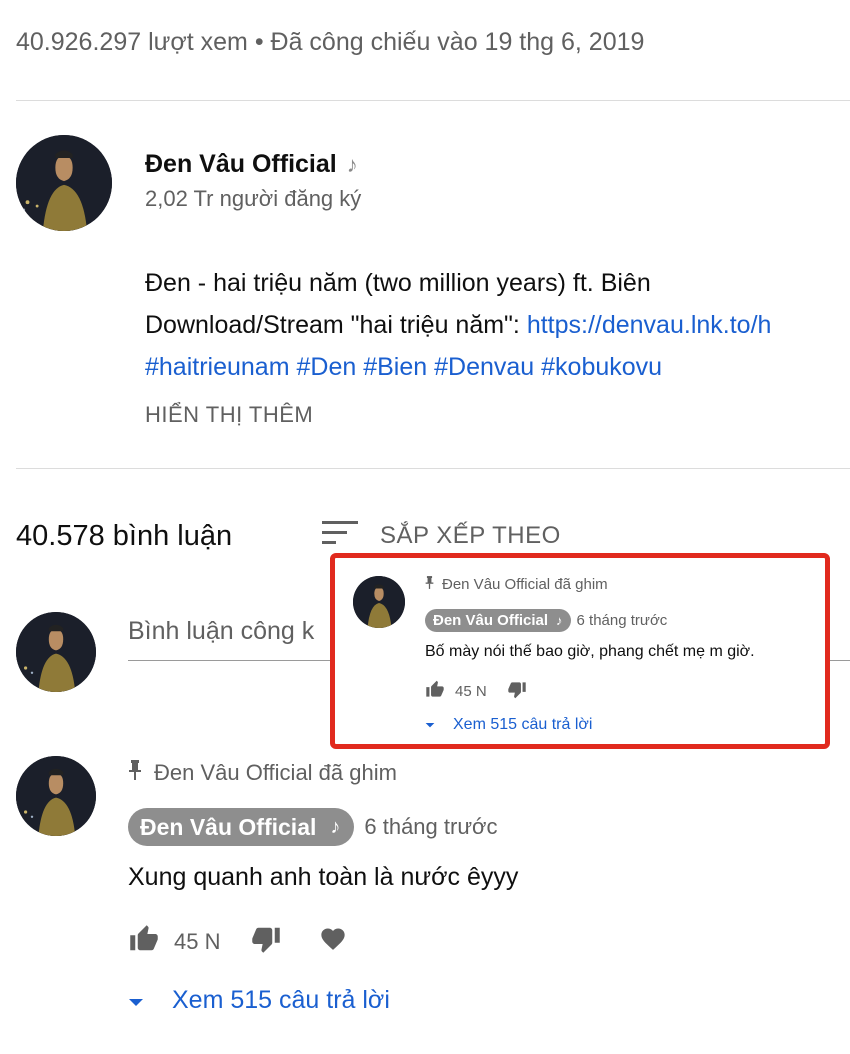 Image resolution: width=850 pixels, height=1054 pixels. I want to click on stream-link: https://denvau.lnk.to/h, so click(649, 325).